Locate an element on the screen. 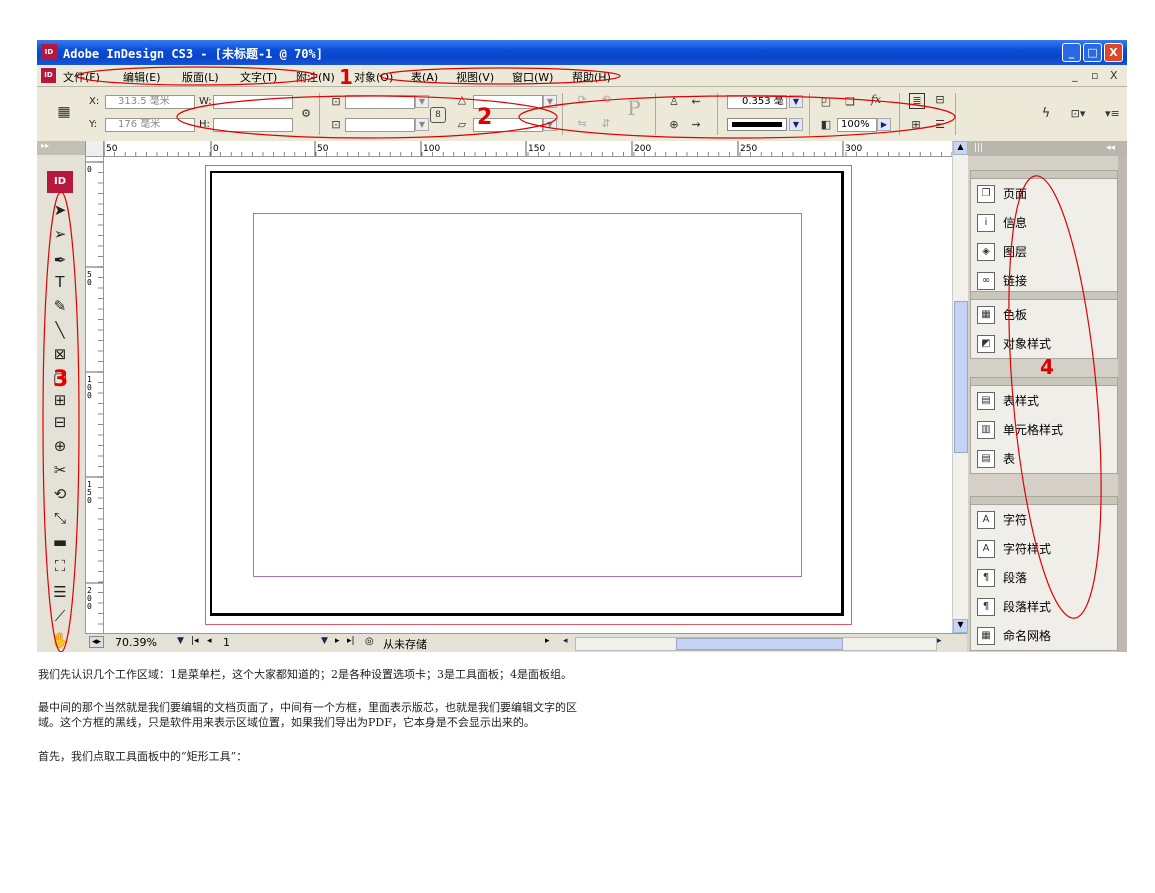 Image resolution: width=1155 pixels, height=893 pixels. select-content-icon: ⊕ is located at coordinates (674, 125).